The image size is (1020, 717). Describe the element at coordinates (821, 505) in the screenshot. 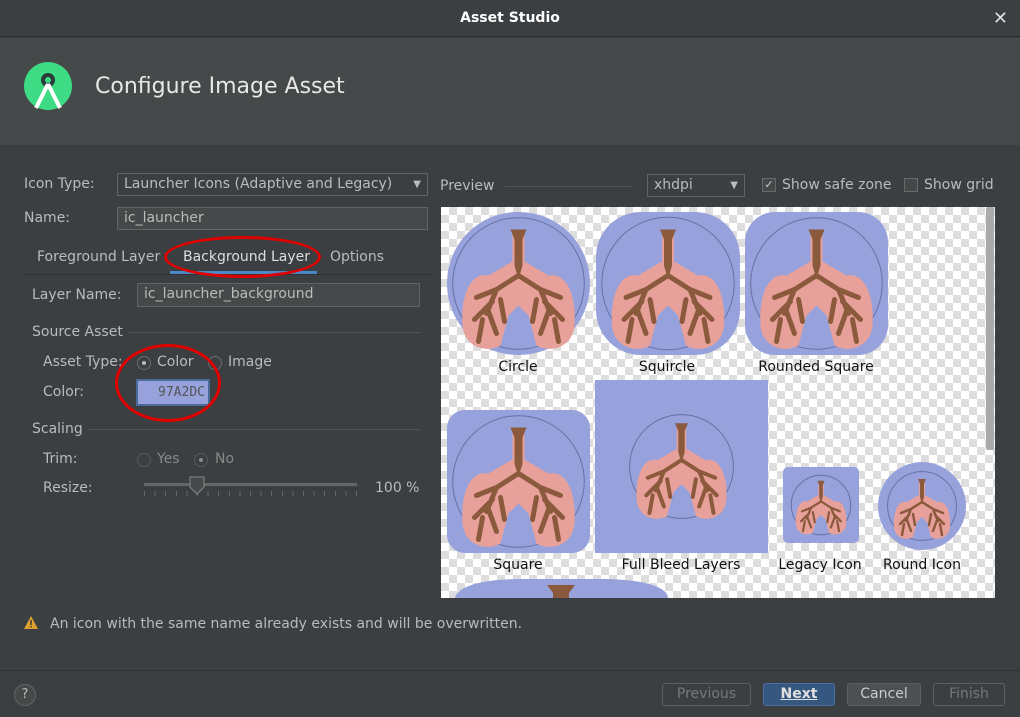

I see `preview-icon-legacy-icon` at that location.